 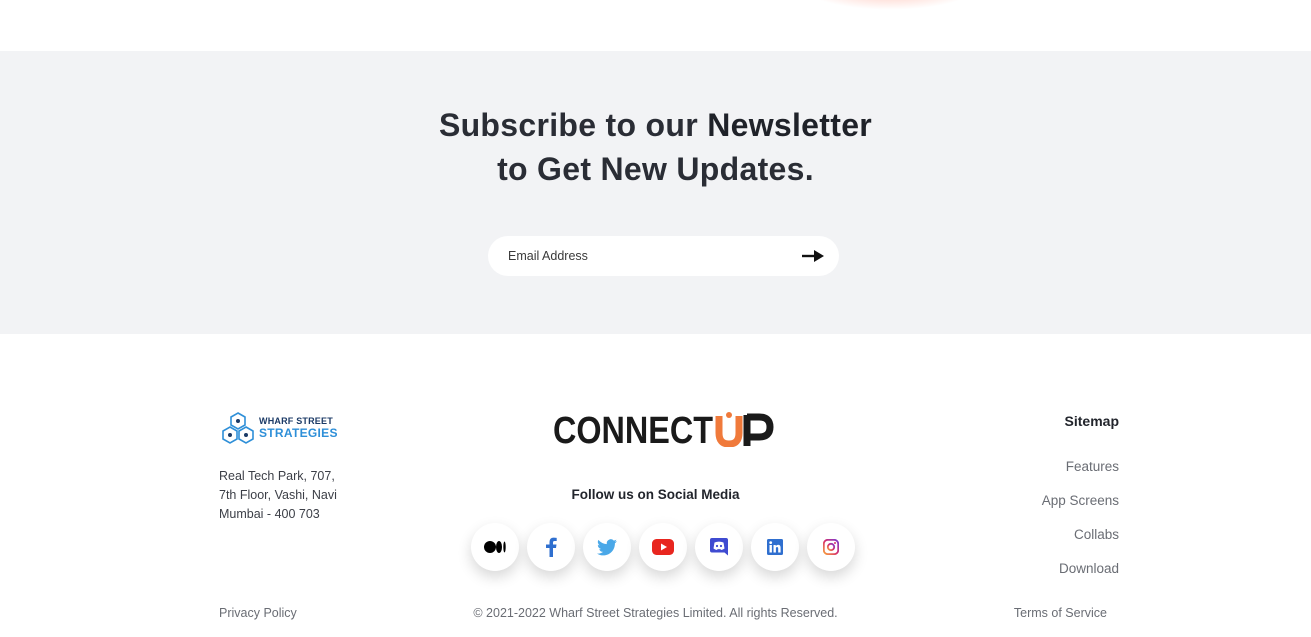 I want to click on twitter-link, so click(x=607, y=547).